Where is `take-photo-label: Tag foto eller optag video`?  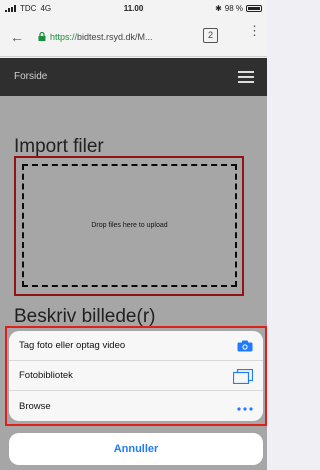 take-photo-label: Tag foto eller optag video is located at coordinates (72, 345).